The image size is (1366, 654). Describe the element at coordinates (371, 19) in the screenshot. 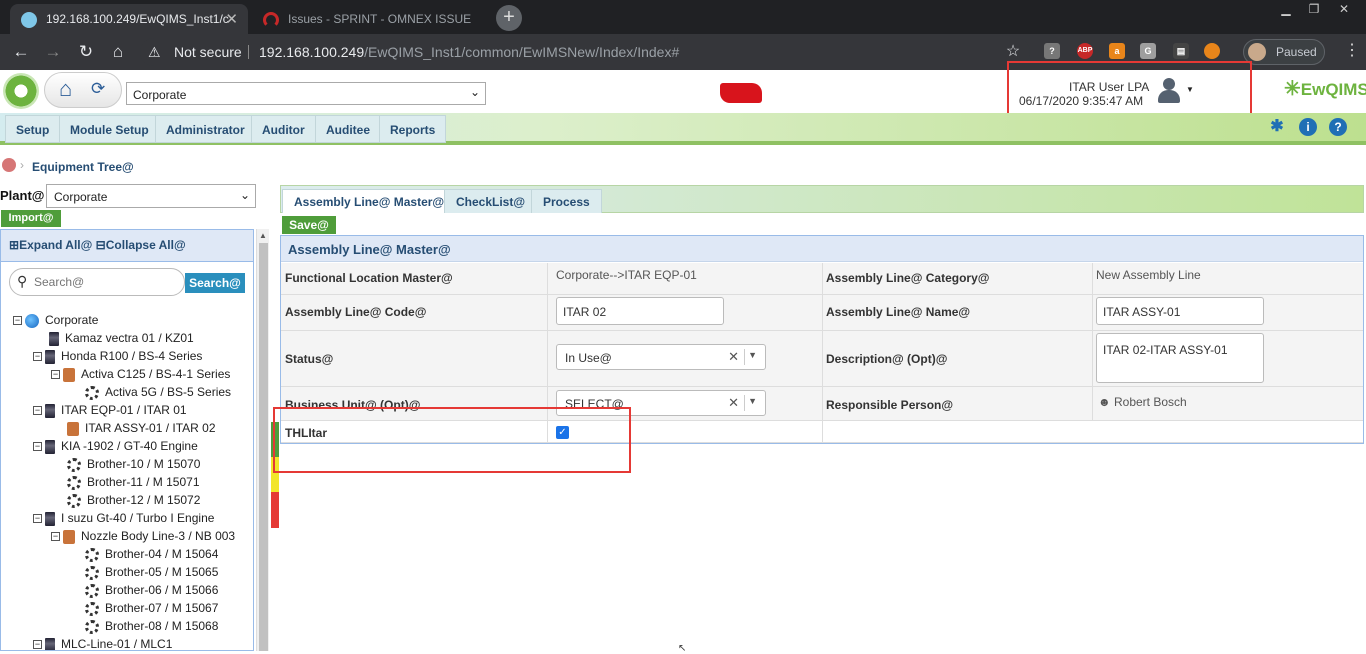

I see `browser-tab-issues: Issues - SPRINT - OMNEX ISSUE` at that location.